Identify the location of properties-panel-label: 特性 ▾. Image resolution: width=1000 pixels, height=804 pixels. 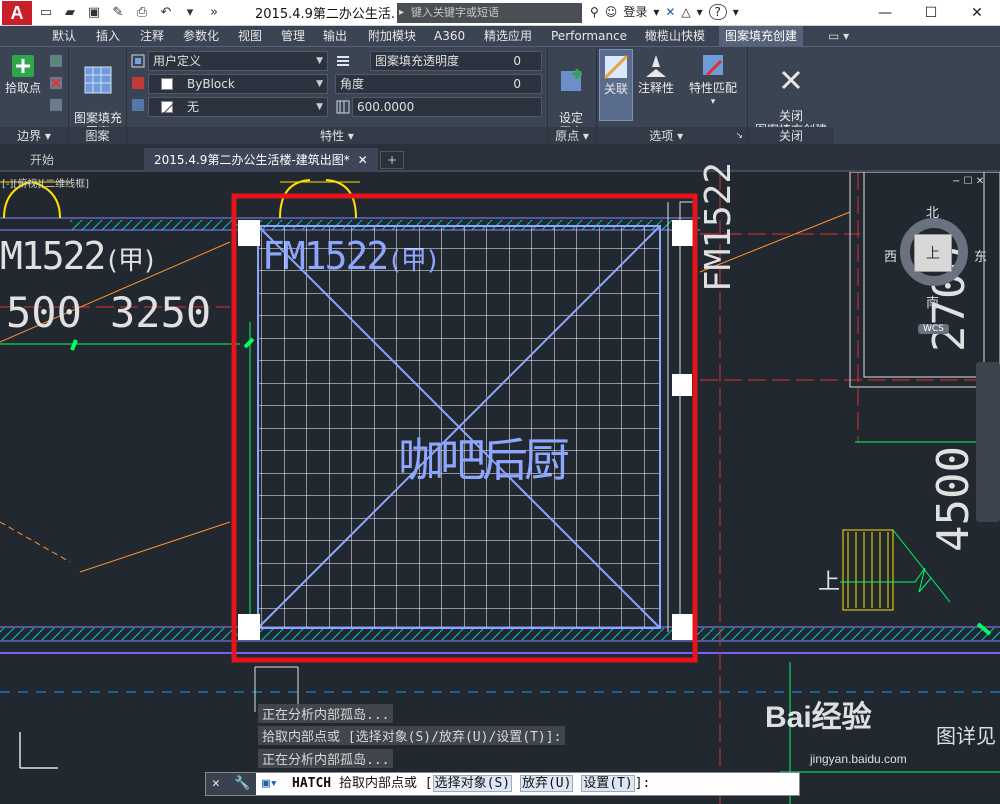
(337, 136).